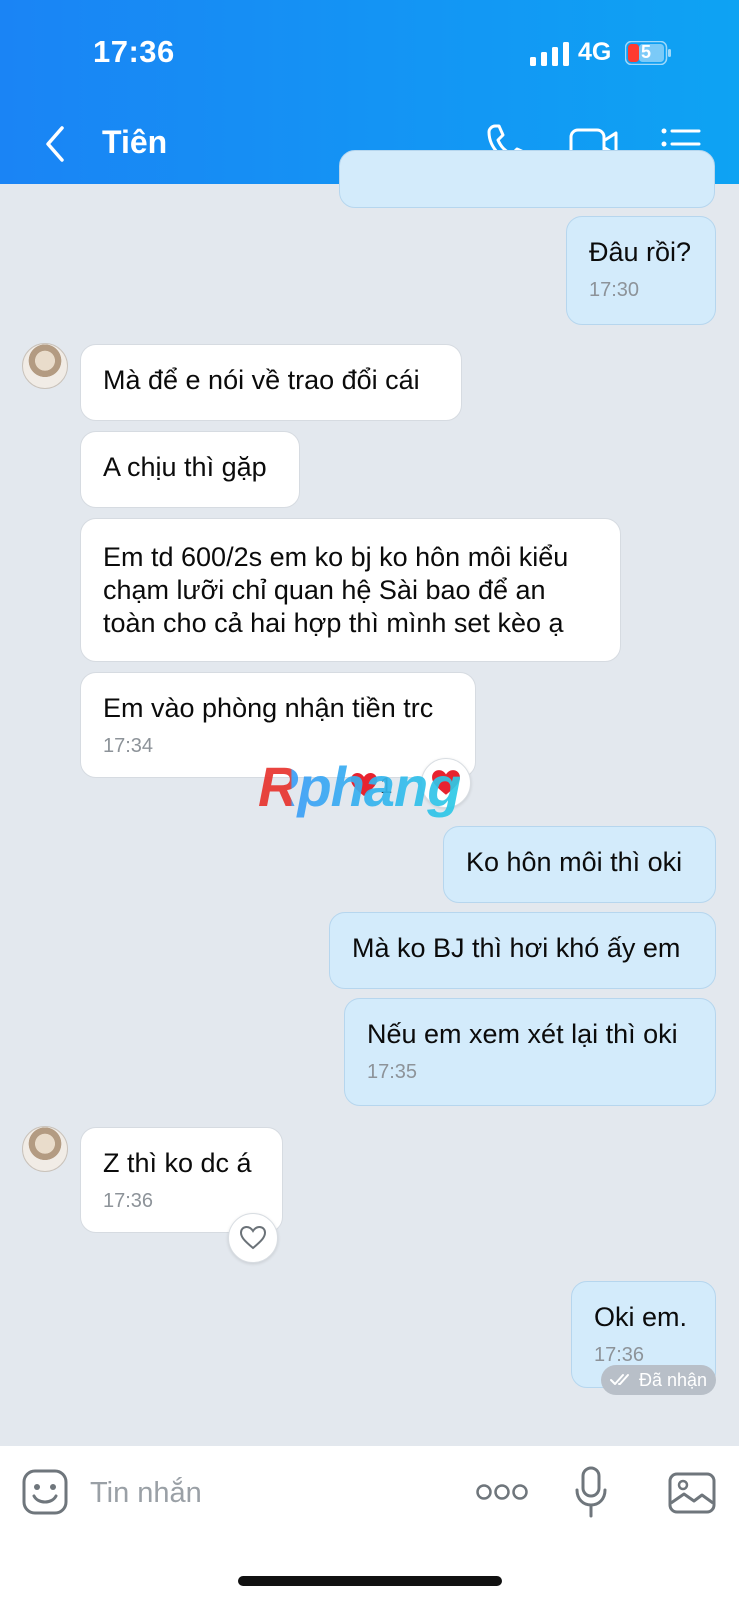 This screenshot has width=739, height=1600. What do you see at coordinates (692, 1493) in the screenshot?
I see `image-gallery-icon` at bounding box center [692, 1493].